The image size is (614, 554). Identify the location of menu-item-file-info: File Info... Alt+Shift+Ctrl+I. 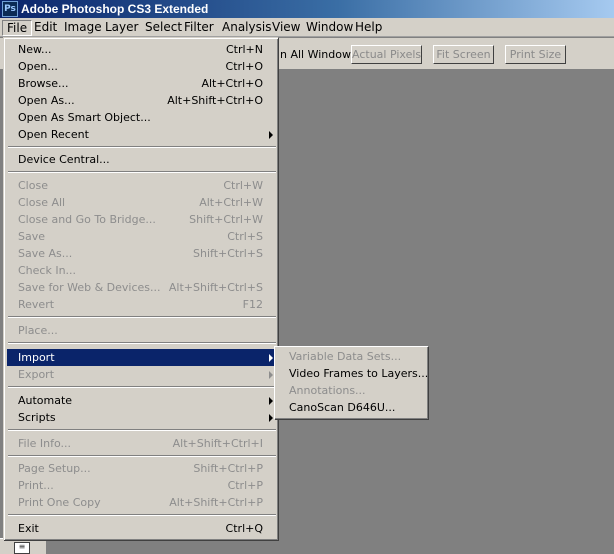
(142, 443).